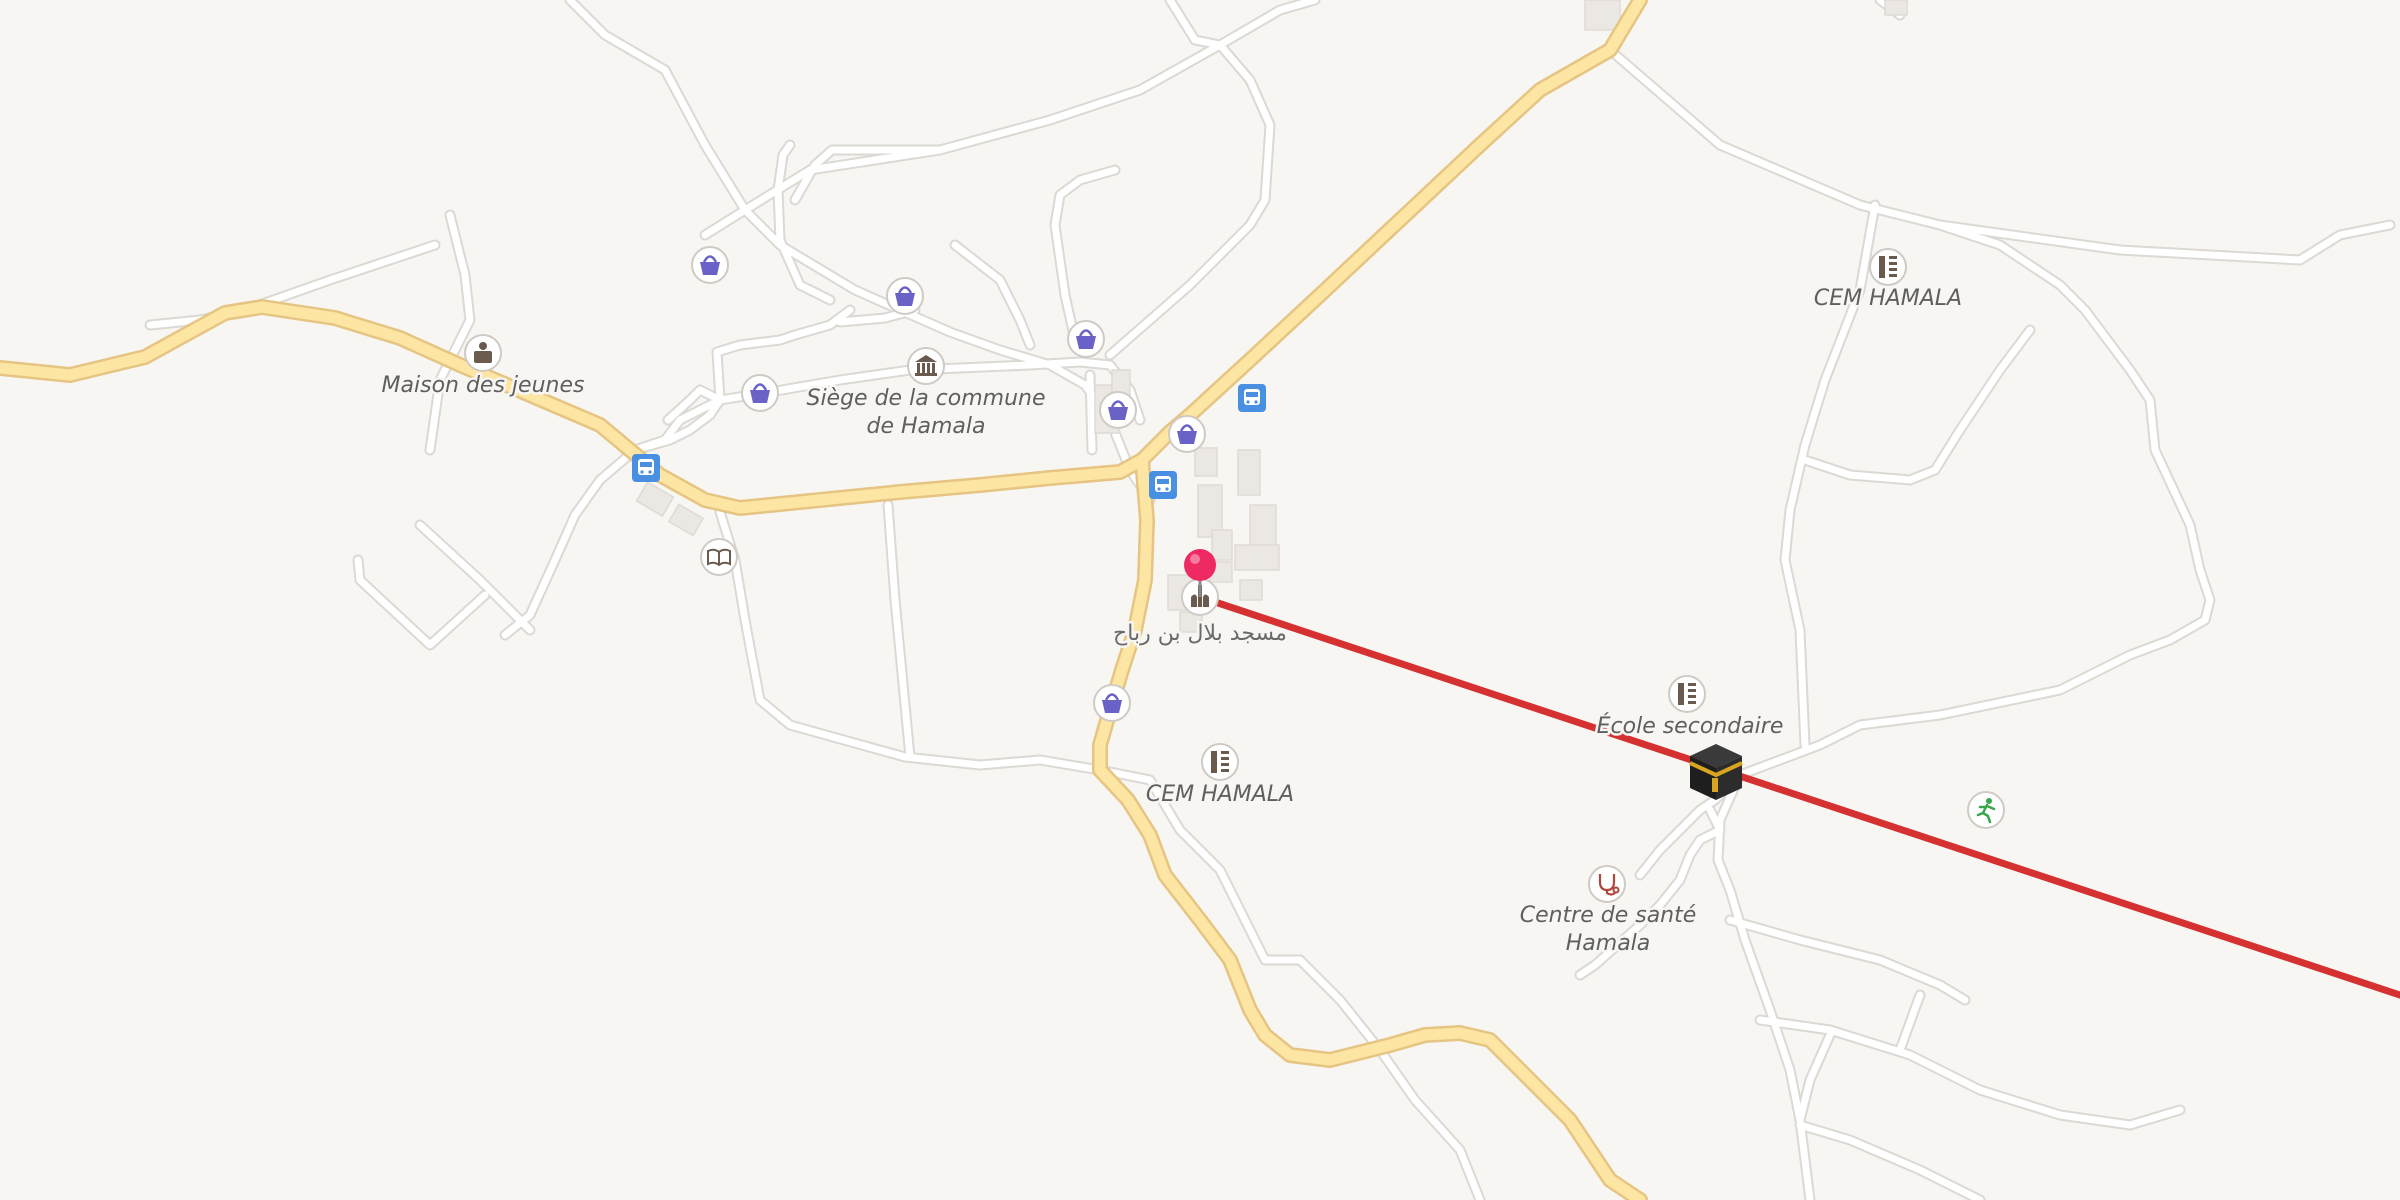 This screenshot has width=2400, height=1200. I want to click on stethoscope-icon, so click(1607, 884).